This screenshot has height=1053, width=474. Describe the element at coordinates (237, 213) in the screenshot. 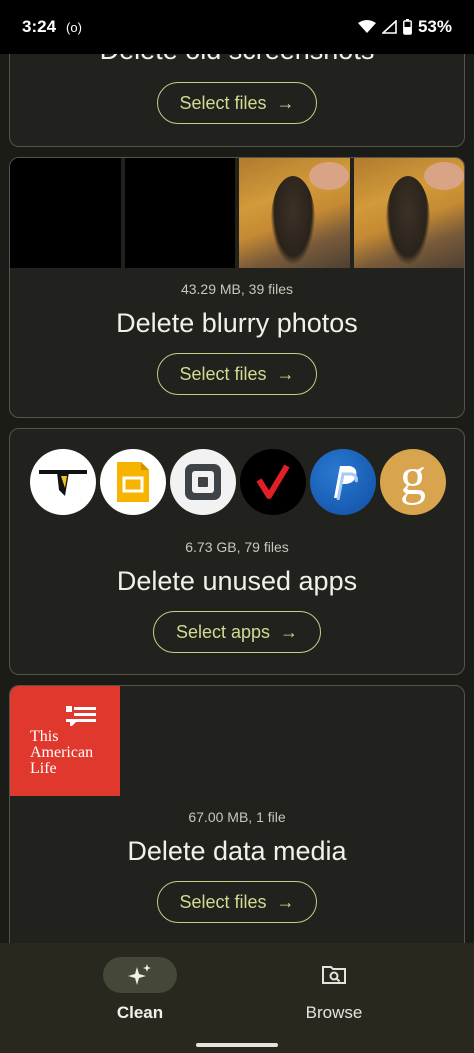

I see `photo-thumbnails` at that location.